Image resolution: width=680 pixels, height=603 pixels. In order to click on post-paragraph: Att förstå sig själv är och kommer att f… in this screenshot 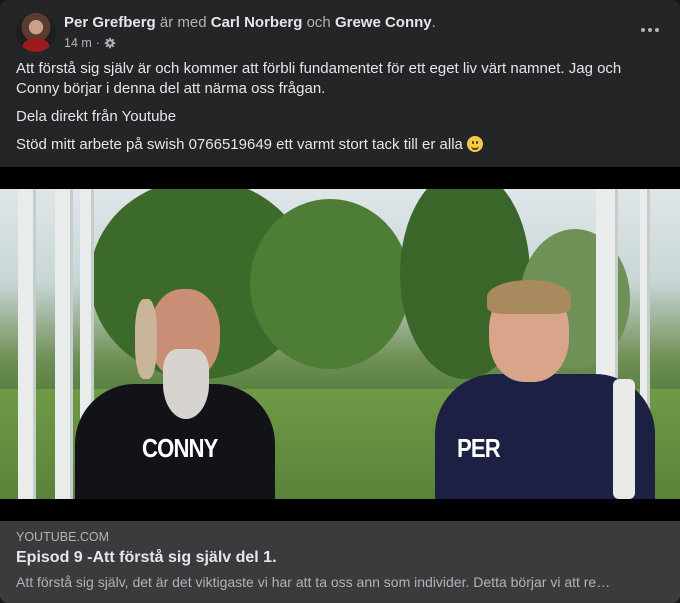, I will do `click(319, 78)`.